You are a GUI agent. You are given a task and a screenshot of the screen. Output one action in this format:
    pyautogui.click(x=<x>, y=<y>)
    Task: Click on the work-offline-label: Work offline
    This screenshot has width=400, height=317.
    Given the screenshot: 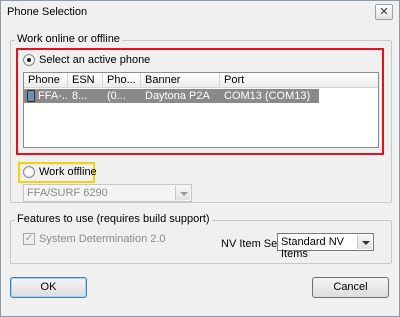 What is the action you would take?
    pyautogui.click(x=68, y=172)
    